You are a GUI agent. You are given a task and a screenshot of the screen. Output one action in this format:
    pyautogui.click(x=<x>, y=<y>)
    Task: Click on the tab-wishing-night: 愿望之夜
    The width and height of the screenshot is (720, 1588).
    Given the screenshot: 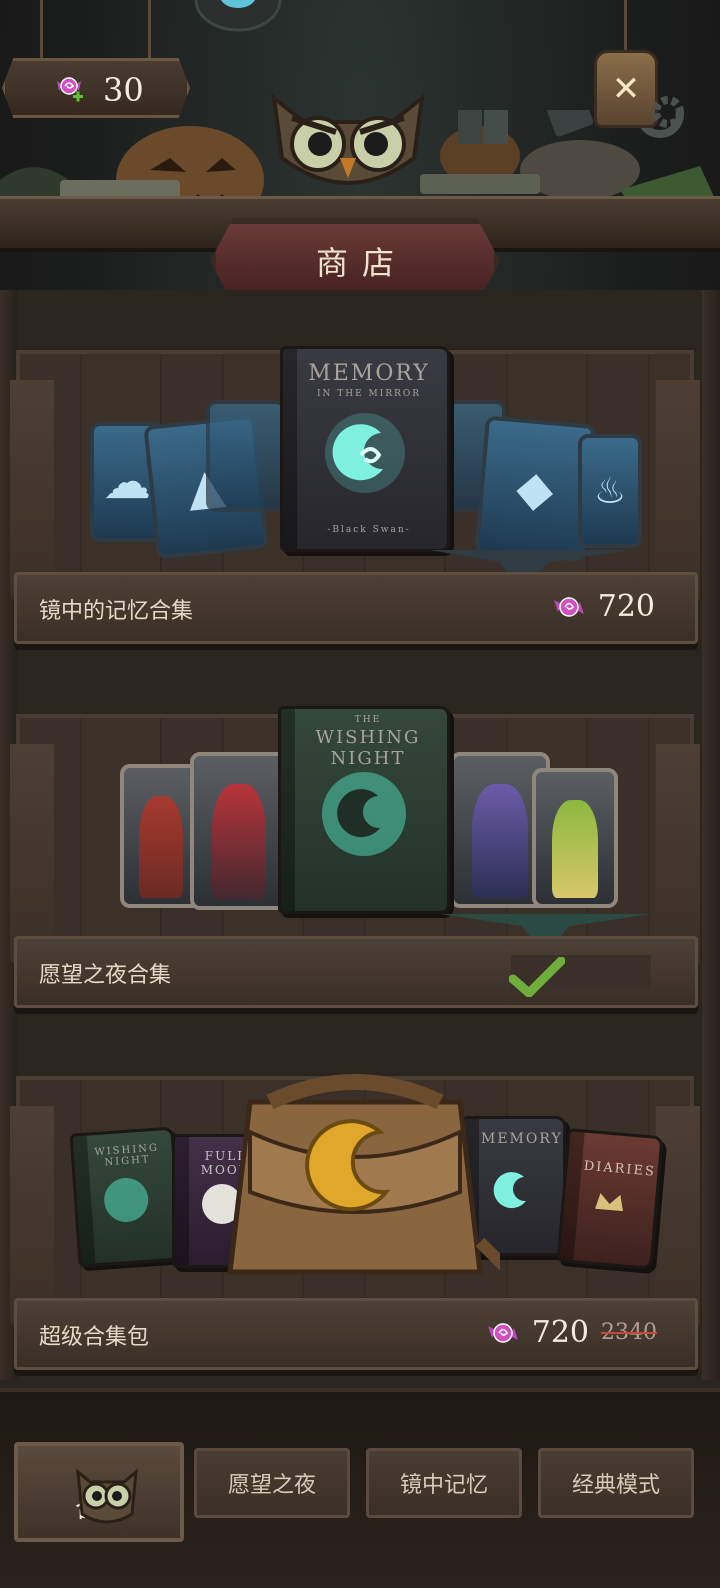 What is the action you would take?
    pyautogui.click(x=272, y=1483)
    